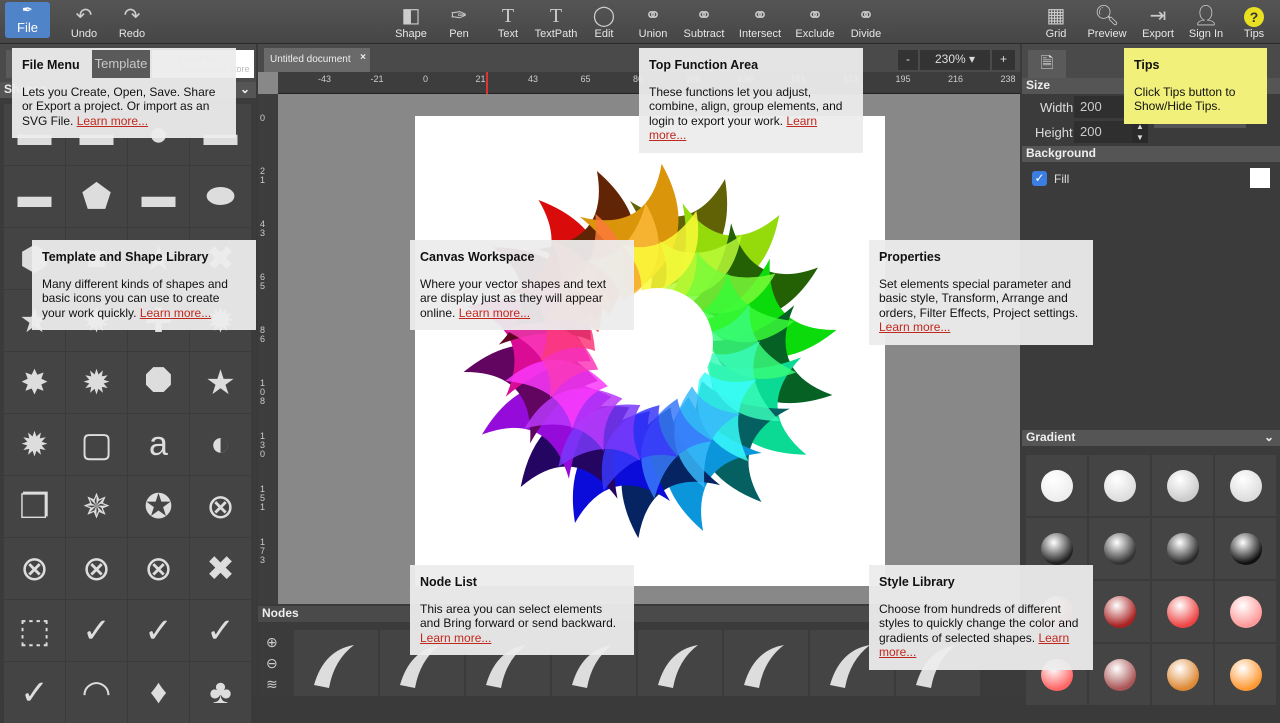  I want to click on zoom-out-button: -, so click(908, 60).